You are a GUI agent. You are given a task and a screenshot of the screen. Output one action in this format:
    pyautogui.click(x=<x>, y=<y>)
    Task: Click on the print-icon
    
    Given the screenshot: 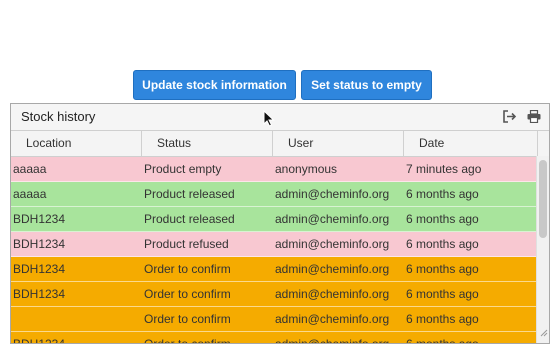 What is the action you would take?
    pyautogui.click(x=534, y=118)
    